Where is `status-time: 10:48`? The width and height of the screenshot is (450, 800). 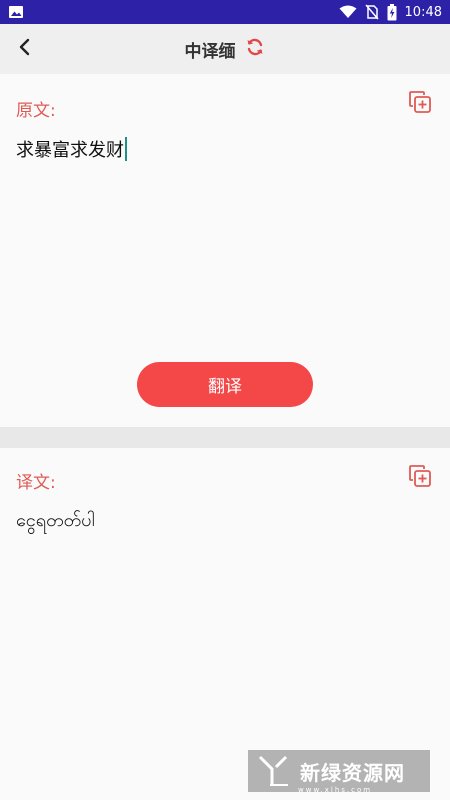
status-time: 10:48 is located at coordinates (423, 12).